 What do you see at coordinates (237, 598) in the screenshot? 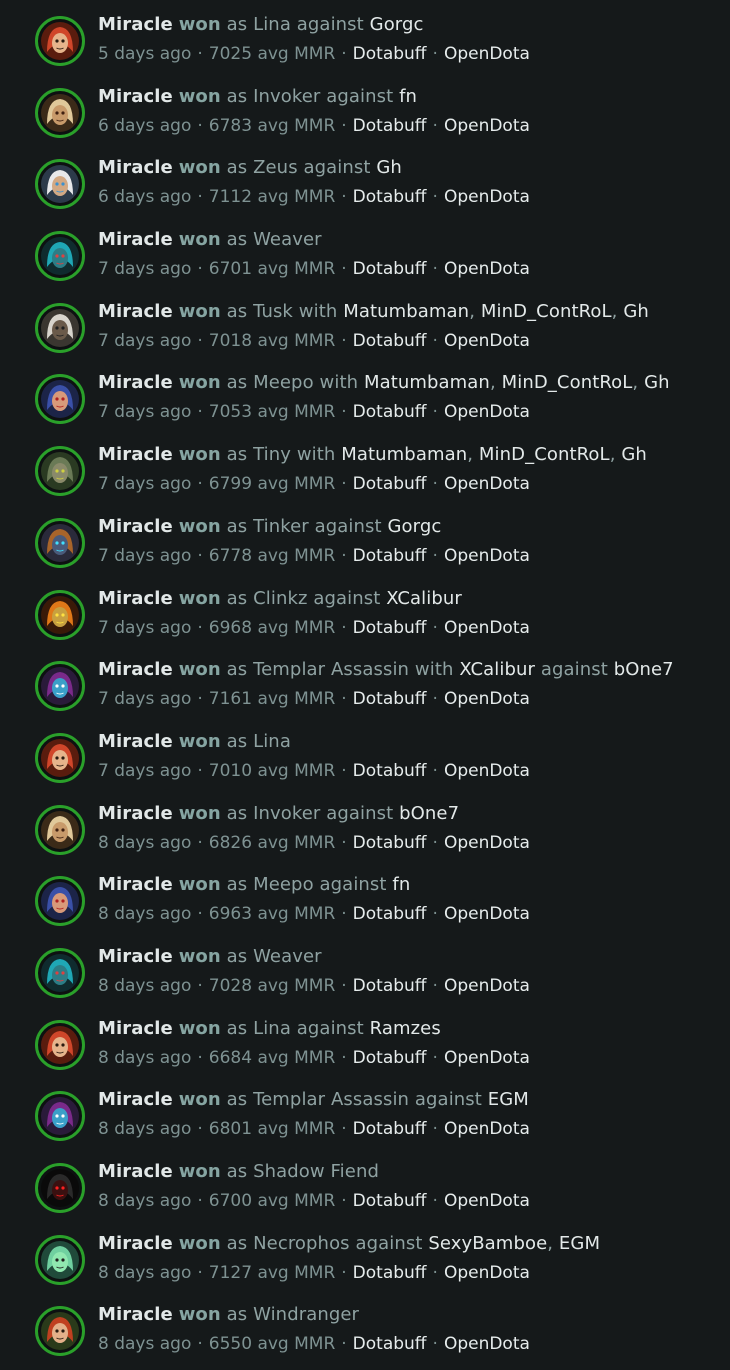
I see `as-word: as` at bounding box center [237, 598].